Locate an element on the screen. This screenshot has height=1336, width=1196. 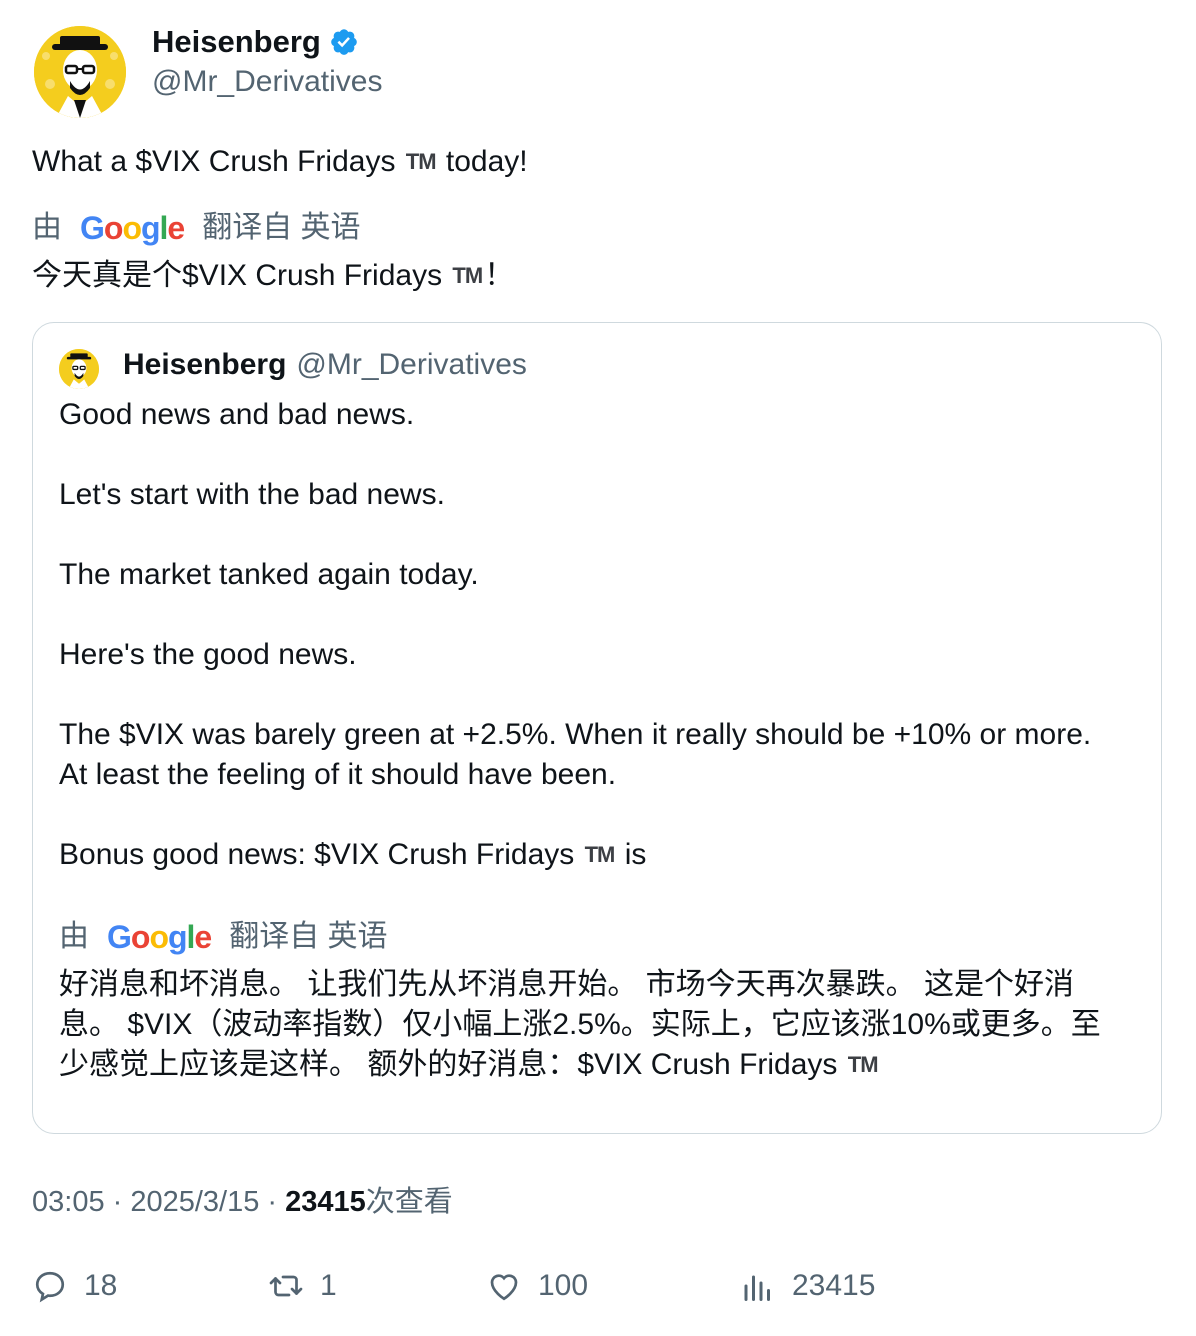
quote-paragraph: Here's the good news. is located at coordinates (208, 654).